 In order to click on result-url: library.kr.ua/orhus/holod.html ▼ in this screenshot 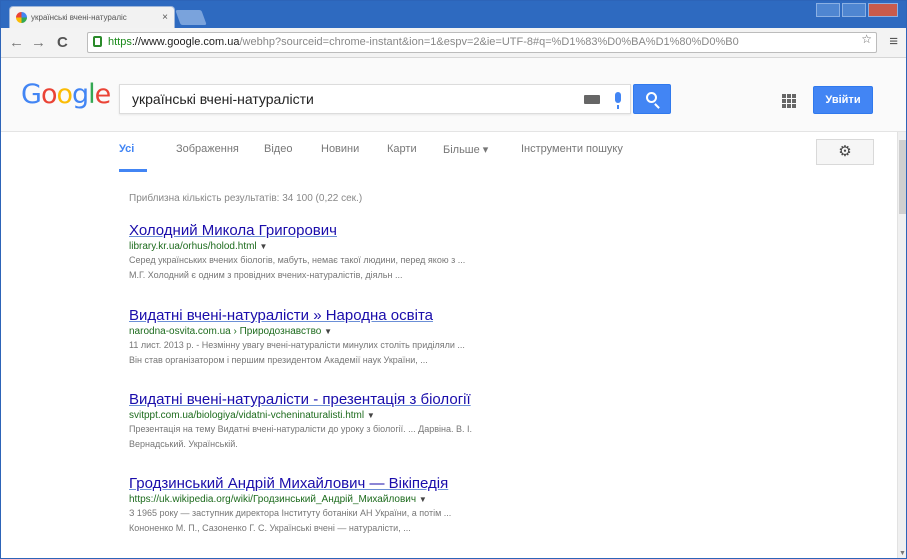, I will do `click(364, 246)`.